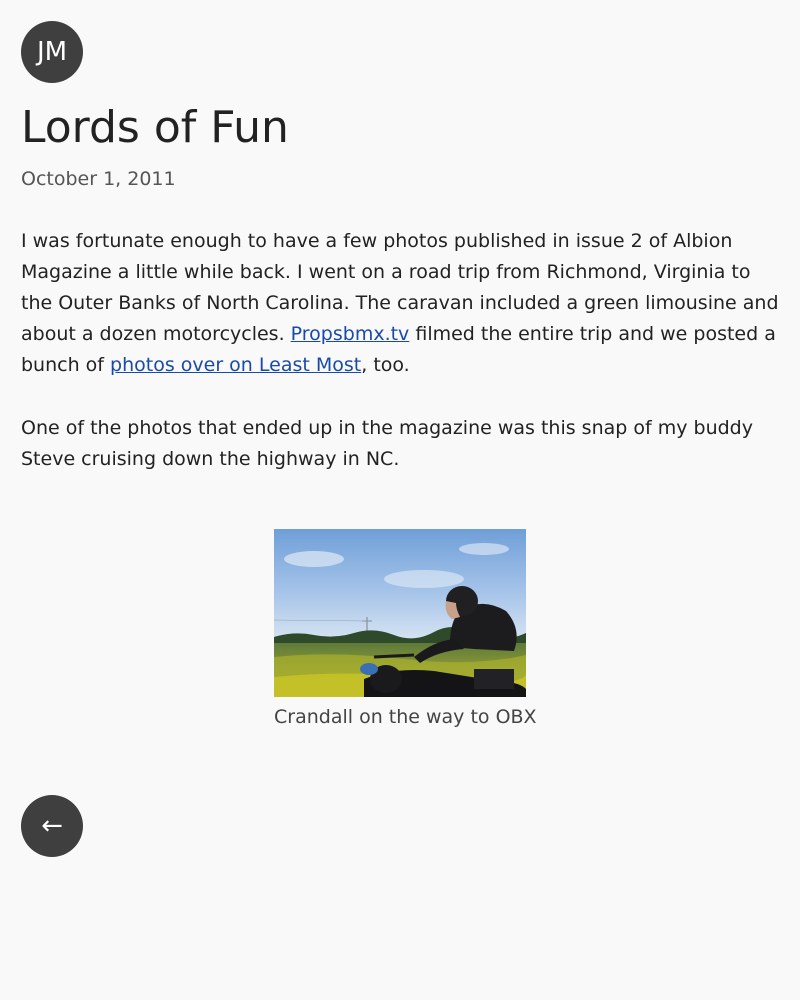 This screenshot has height=1000, width=800. Describe the element at coordinates (385, 365) in the screenshot. I see `paragraph-text: , too.` at that location.